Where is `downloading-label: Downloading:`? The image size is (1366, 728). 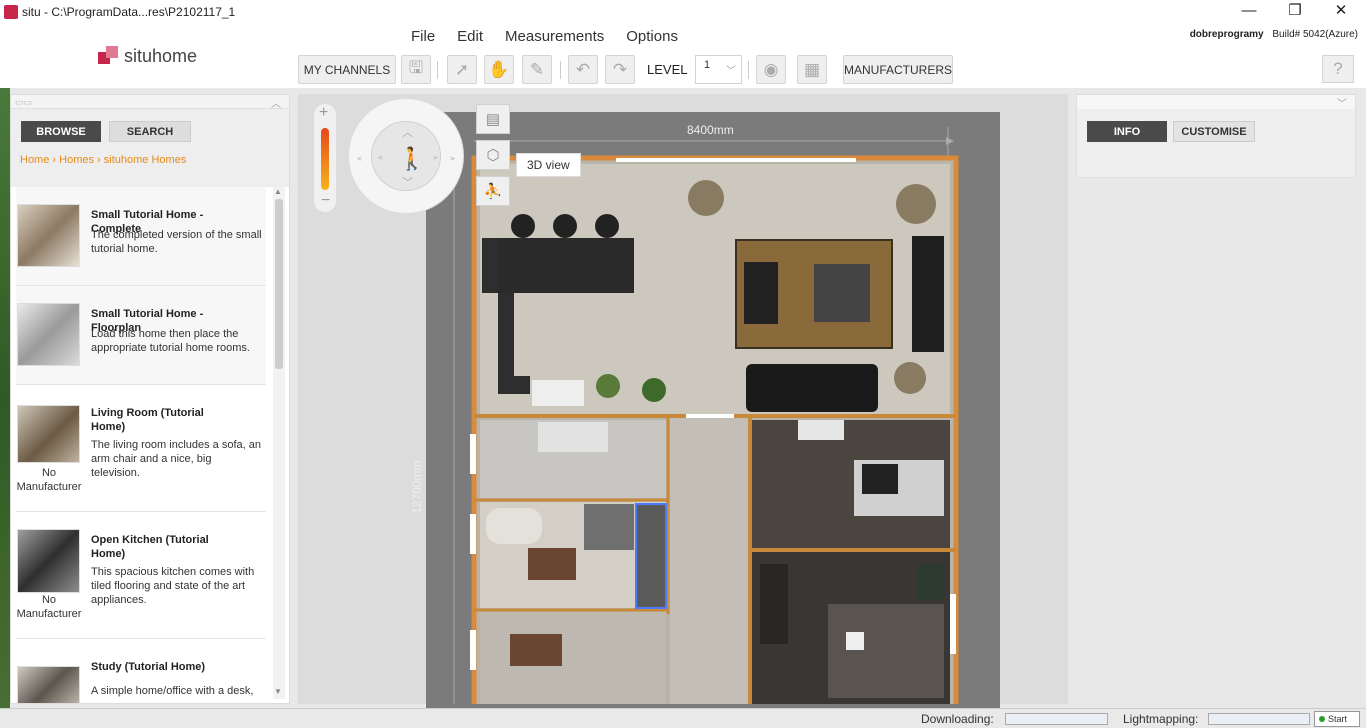
downloading-label: Downloading: is located at coordinates (957, 719).